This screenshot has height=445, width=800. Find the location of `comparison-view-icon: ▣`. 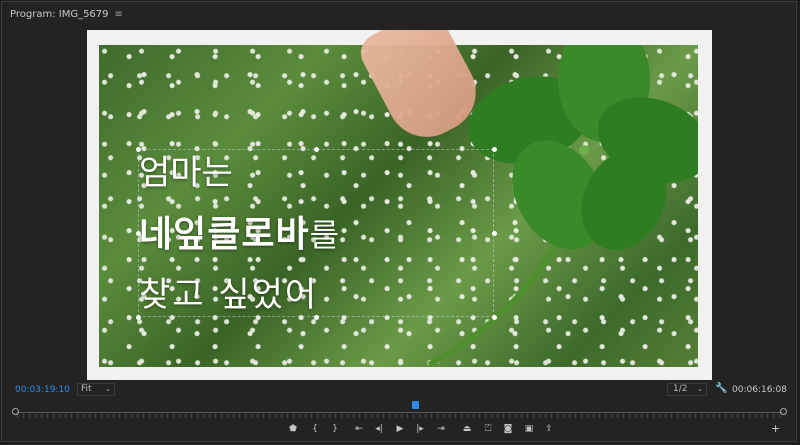

comparison-view-icon: ▣ is located at coordinates (529, 429).